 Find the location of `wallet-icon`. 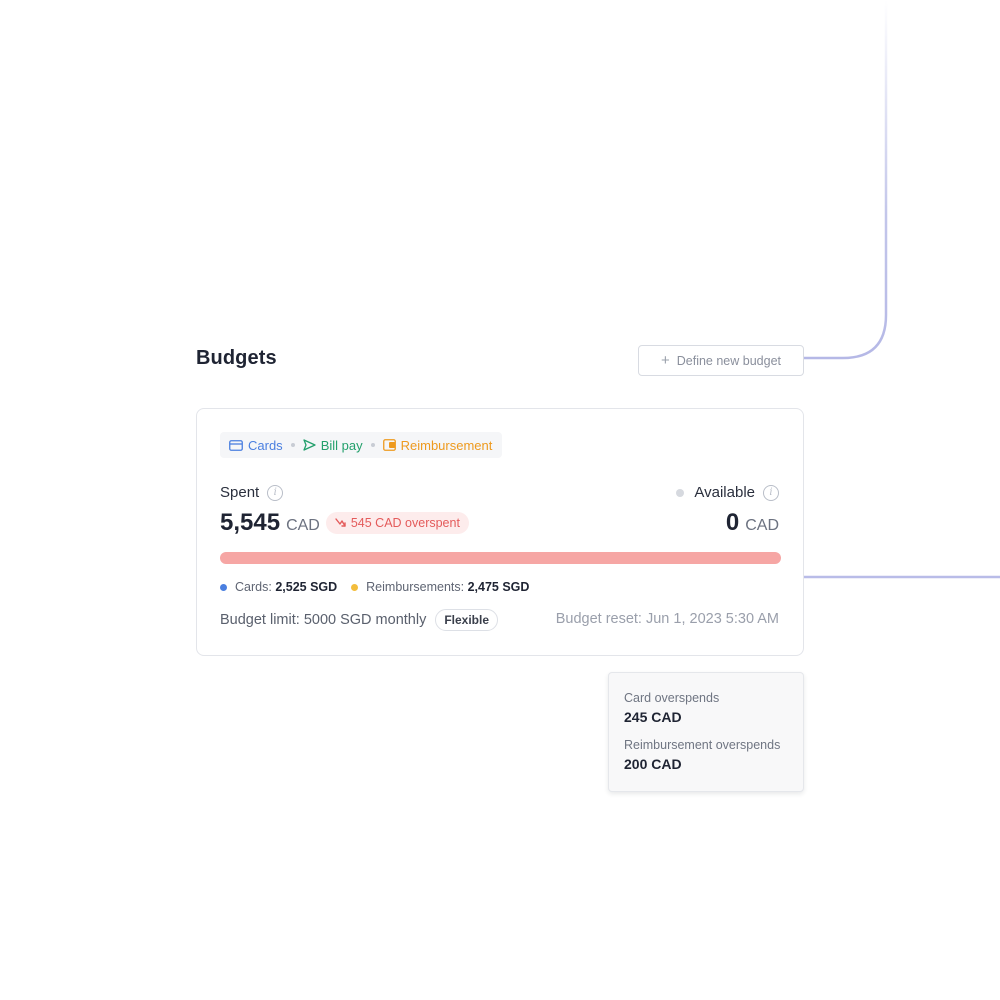

wallet-icon is located at coordinates (389, 445).